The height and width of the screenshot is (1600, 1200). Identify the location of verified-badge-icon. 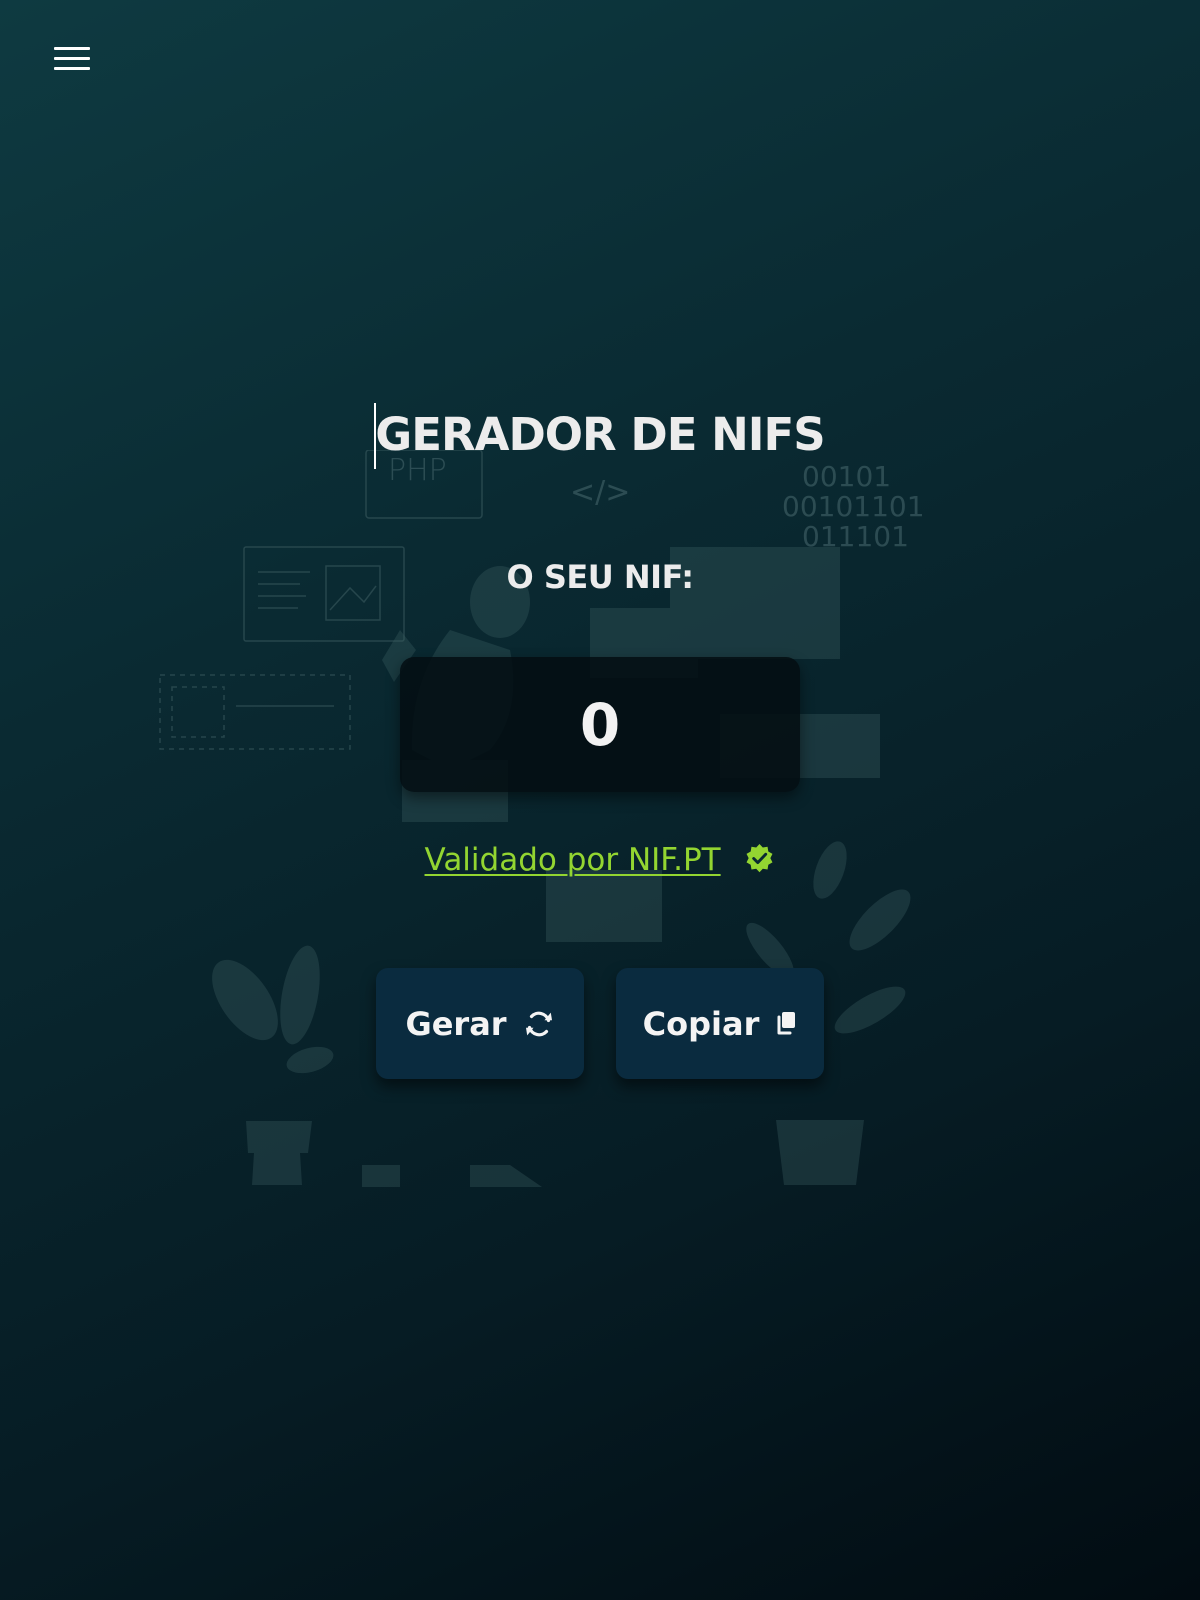
(760, 858).